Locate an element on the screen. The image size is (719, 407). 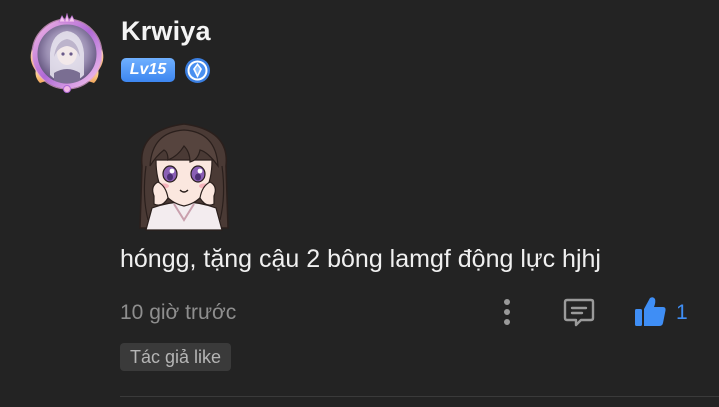
thumbs-up-icon is located at coordinates (650, 311).